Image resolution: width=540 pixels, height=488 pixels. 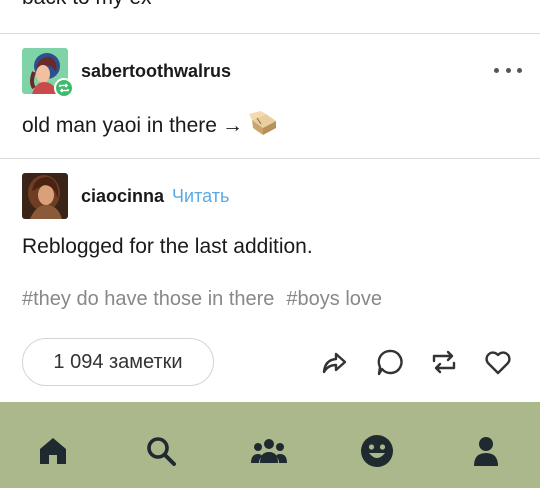 I want to click on like-icon, so click(x=498, y=362).